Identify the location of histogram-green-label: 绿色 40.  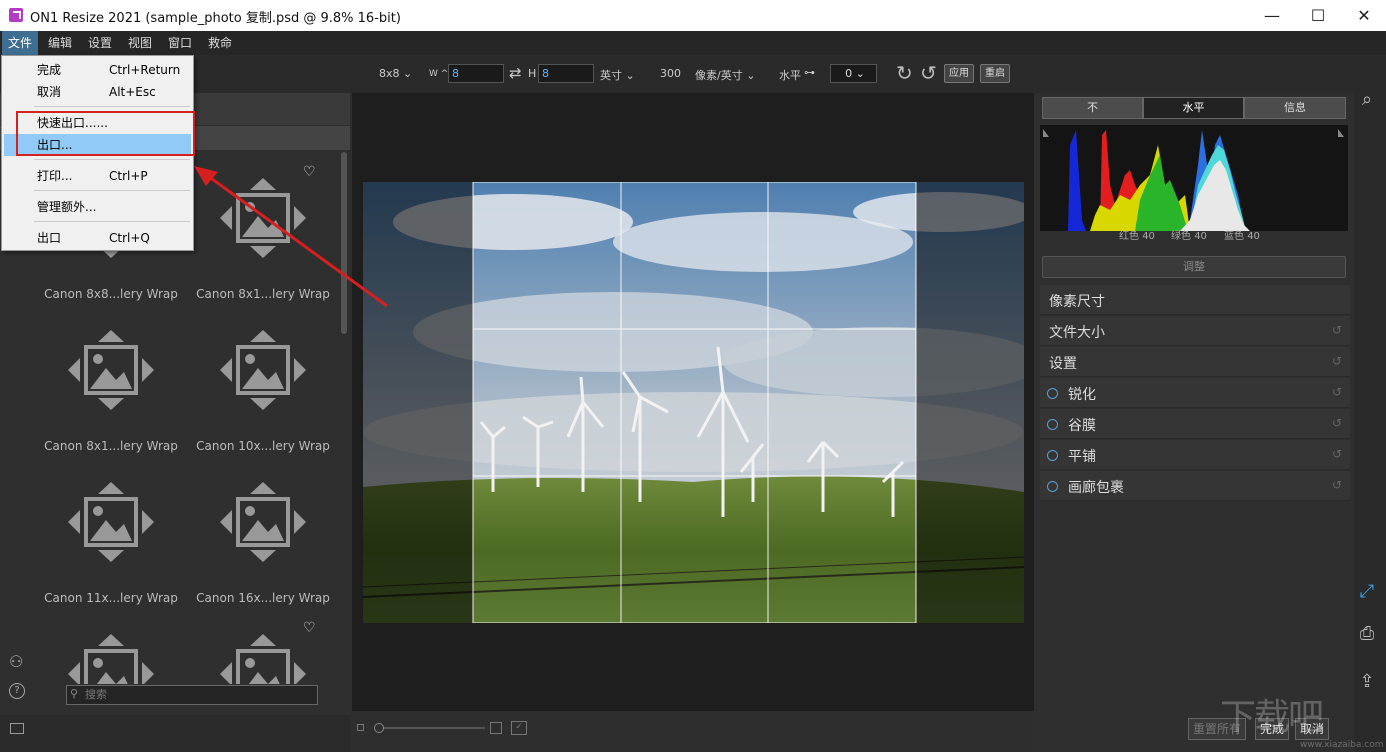
(1189, 234).